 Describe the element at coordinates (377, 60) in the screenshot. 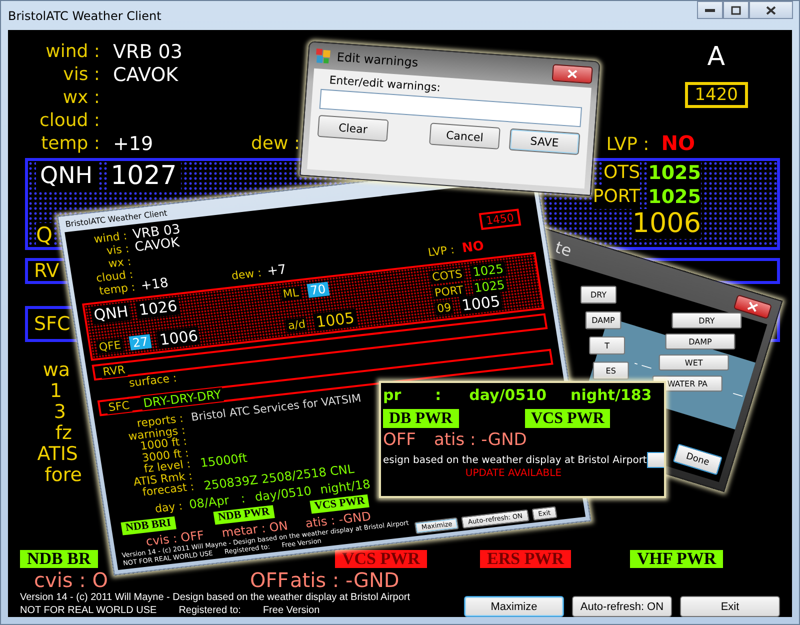

I see `window-title: Edit warnings` at that location.